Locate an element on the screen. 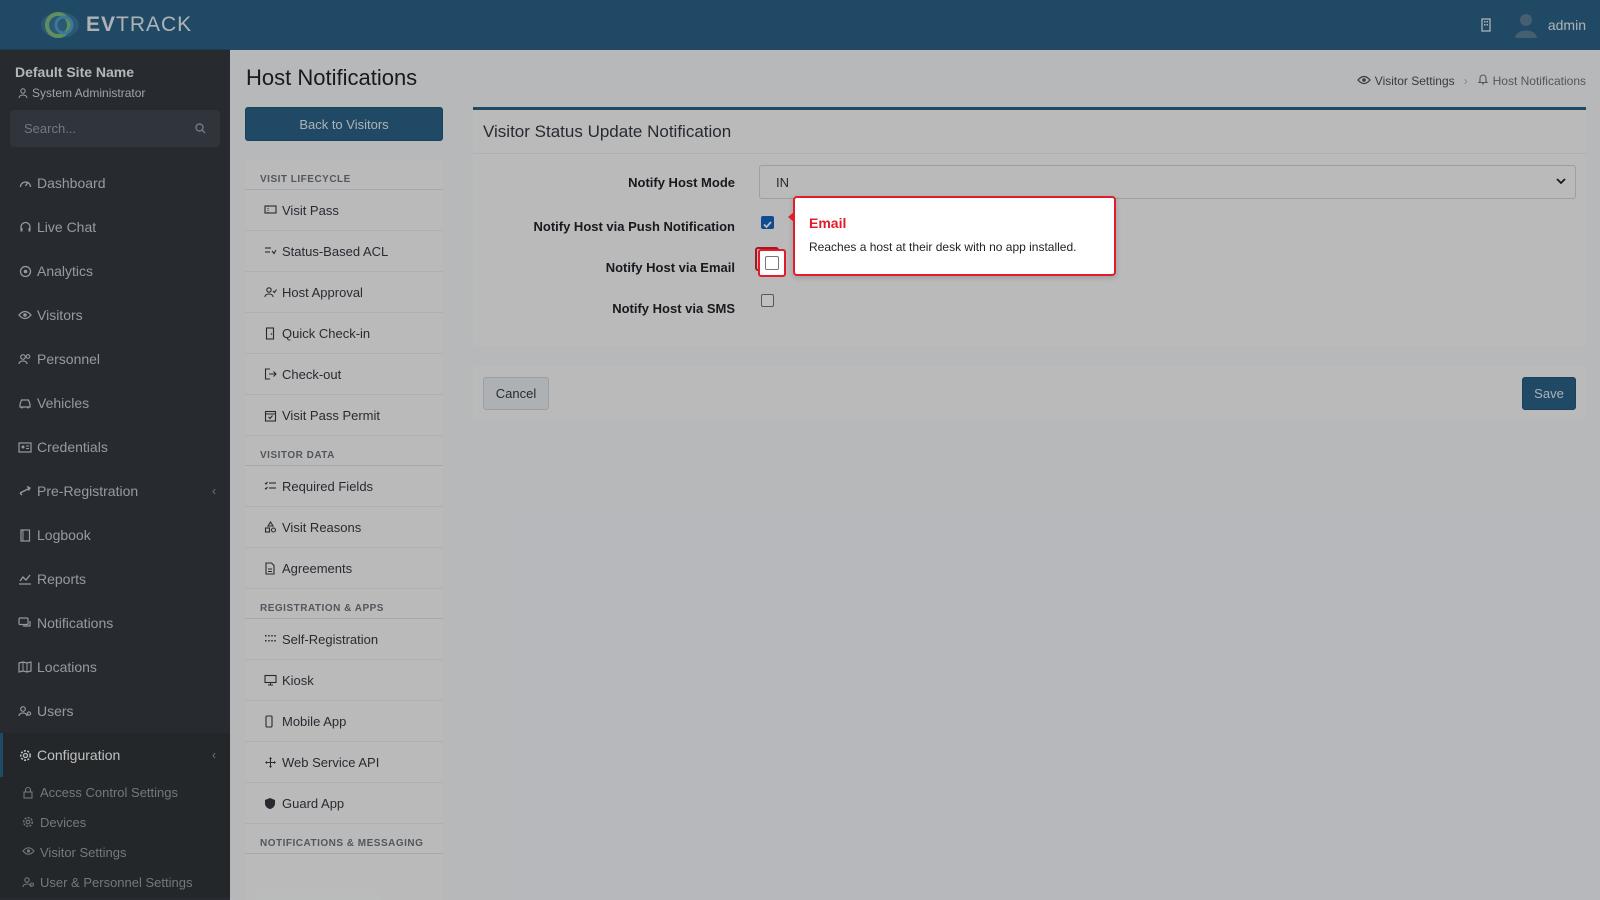 The image size is (1600, 900). sign-out-icon is located at coordinates (270, 374).